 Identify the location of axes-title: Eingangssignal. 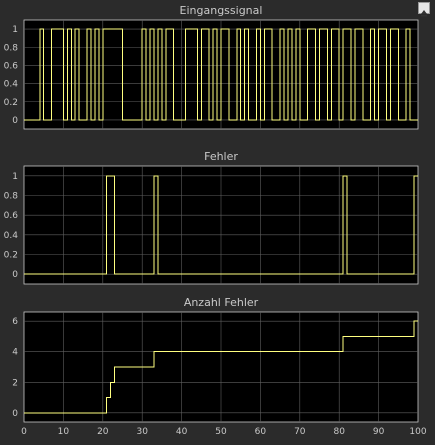
(221, 10).